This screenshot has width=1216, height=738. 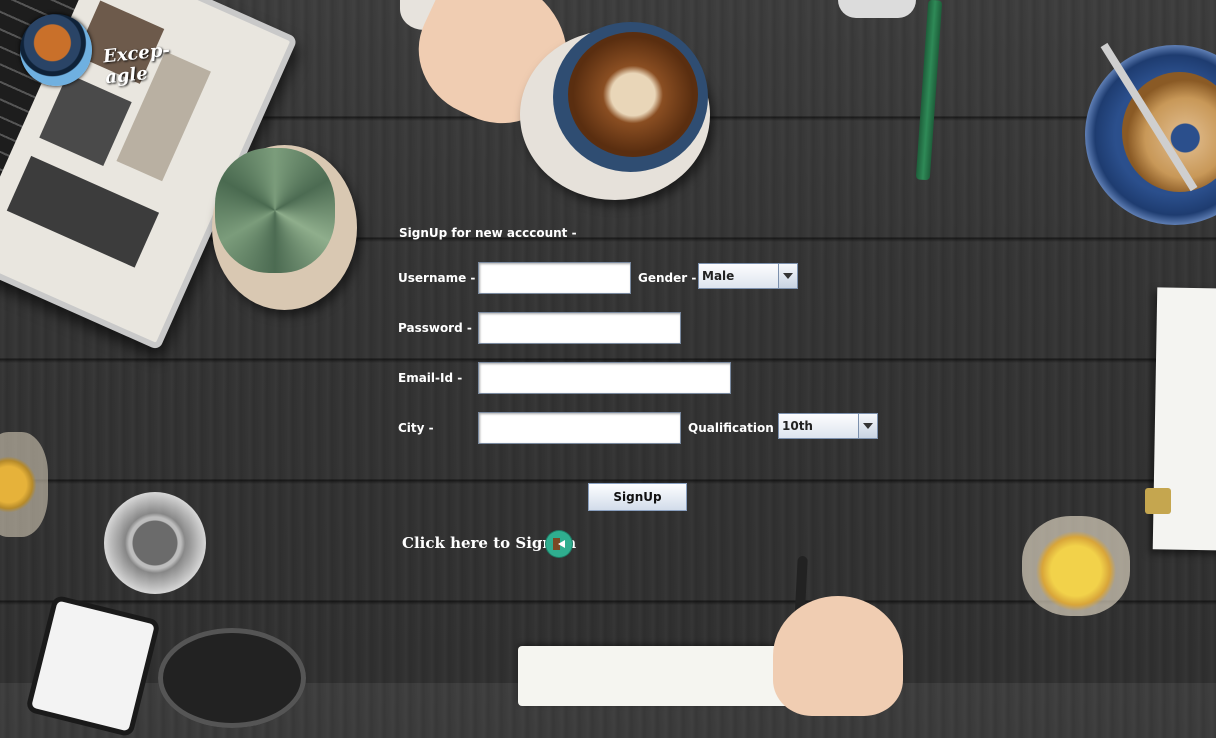 I want to click on app-logo: Excep-agle, so click(x=105, y=54).